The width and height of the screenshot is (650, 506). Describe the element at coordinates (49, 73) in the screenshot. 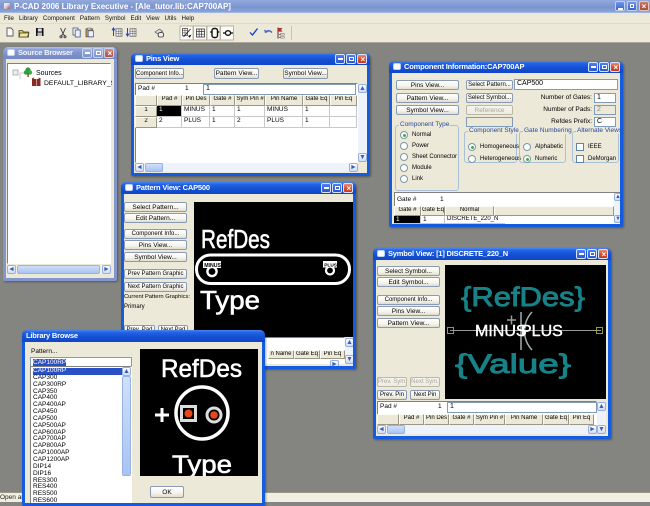

I see `svg-text: Sources` at that location.